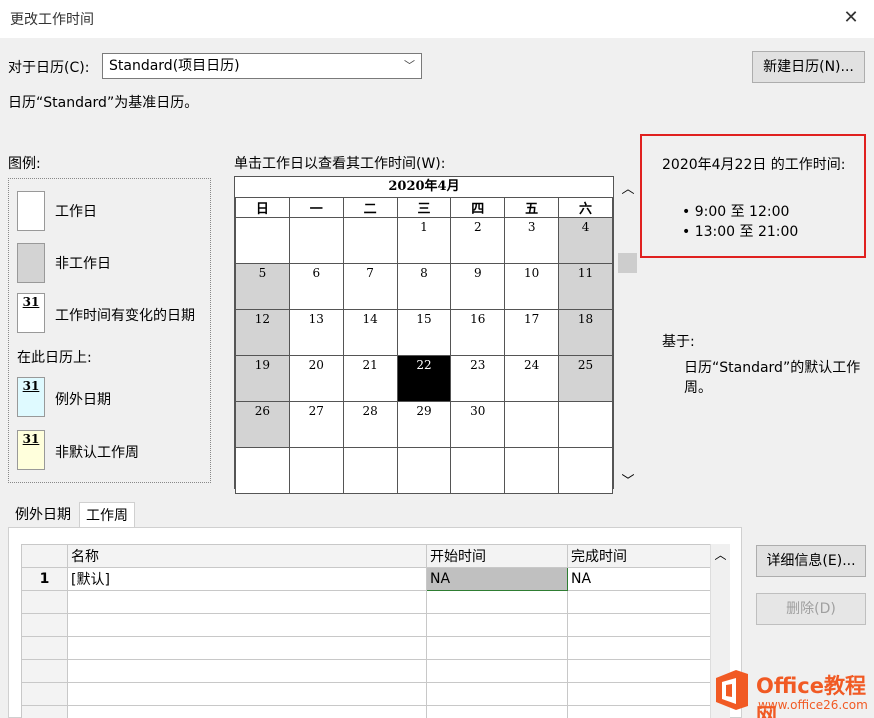 The width and height of the screenshot is (874, 718). Describe the element at coordinates (478, 378) in the screenshot. I see `calendar-day: 23` at that location.